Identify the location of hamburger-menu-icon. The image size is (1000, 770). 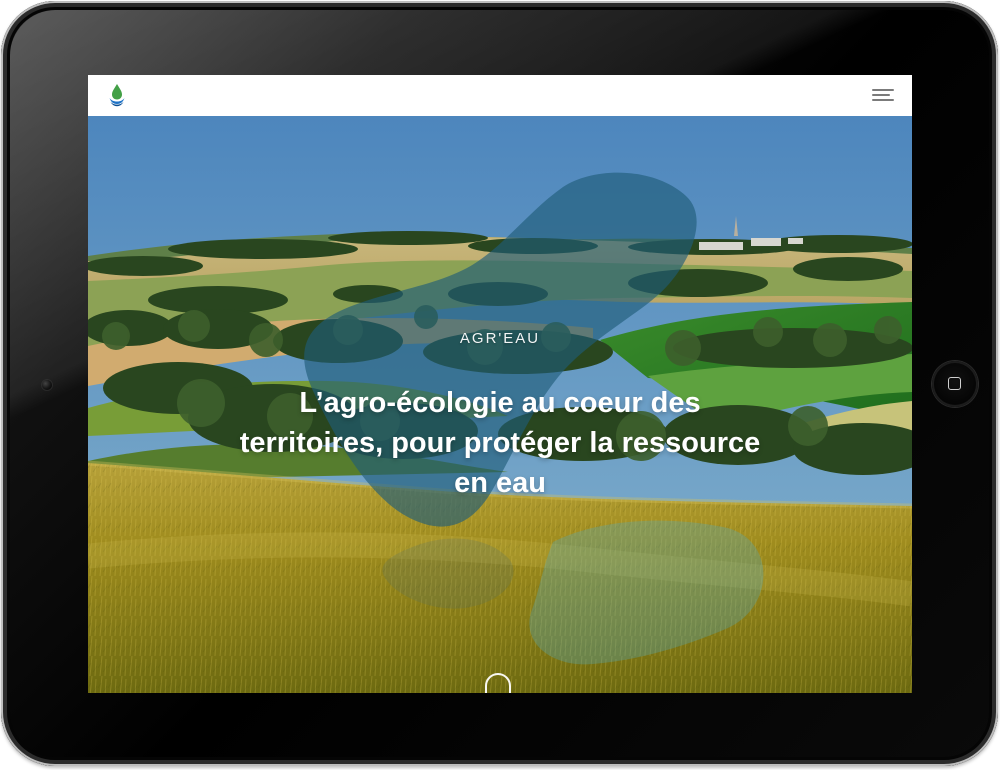
(883, 95).